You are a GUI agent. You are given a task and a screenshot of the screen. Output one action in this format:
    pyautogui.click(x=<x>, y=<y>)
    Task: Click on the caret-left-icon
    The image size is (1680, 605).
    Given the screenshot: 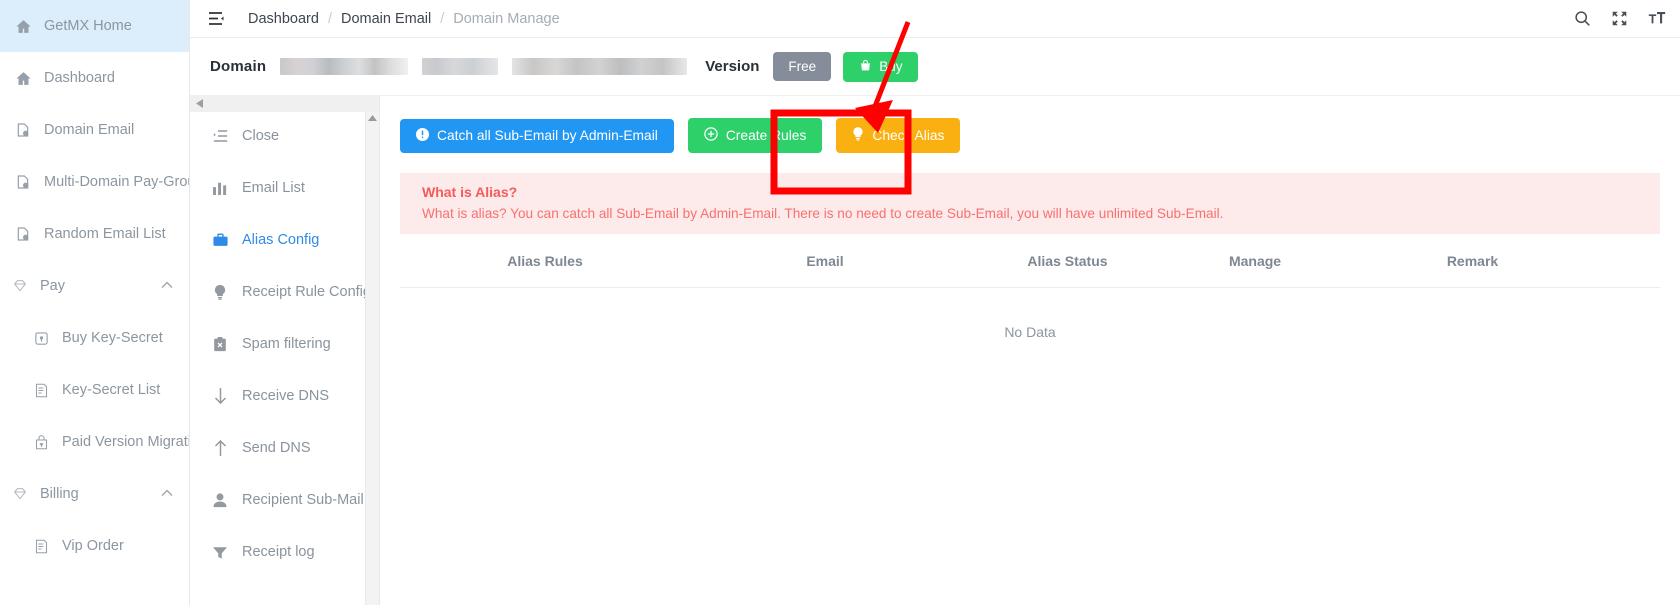 What is the action you would take?
    pyautogui.click(x=199, y=104)
    